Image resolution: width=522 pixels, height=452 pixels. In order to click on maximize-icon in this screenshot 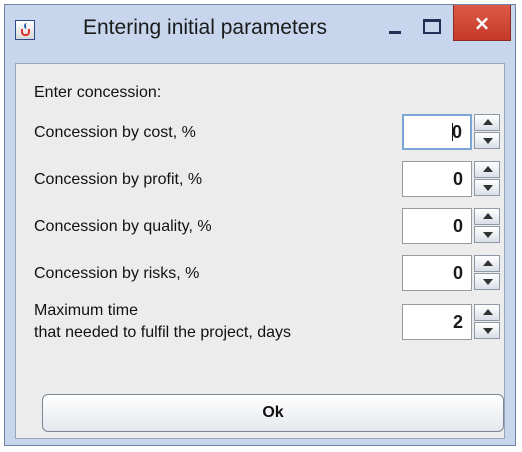, I will do `click(432, 26)`.